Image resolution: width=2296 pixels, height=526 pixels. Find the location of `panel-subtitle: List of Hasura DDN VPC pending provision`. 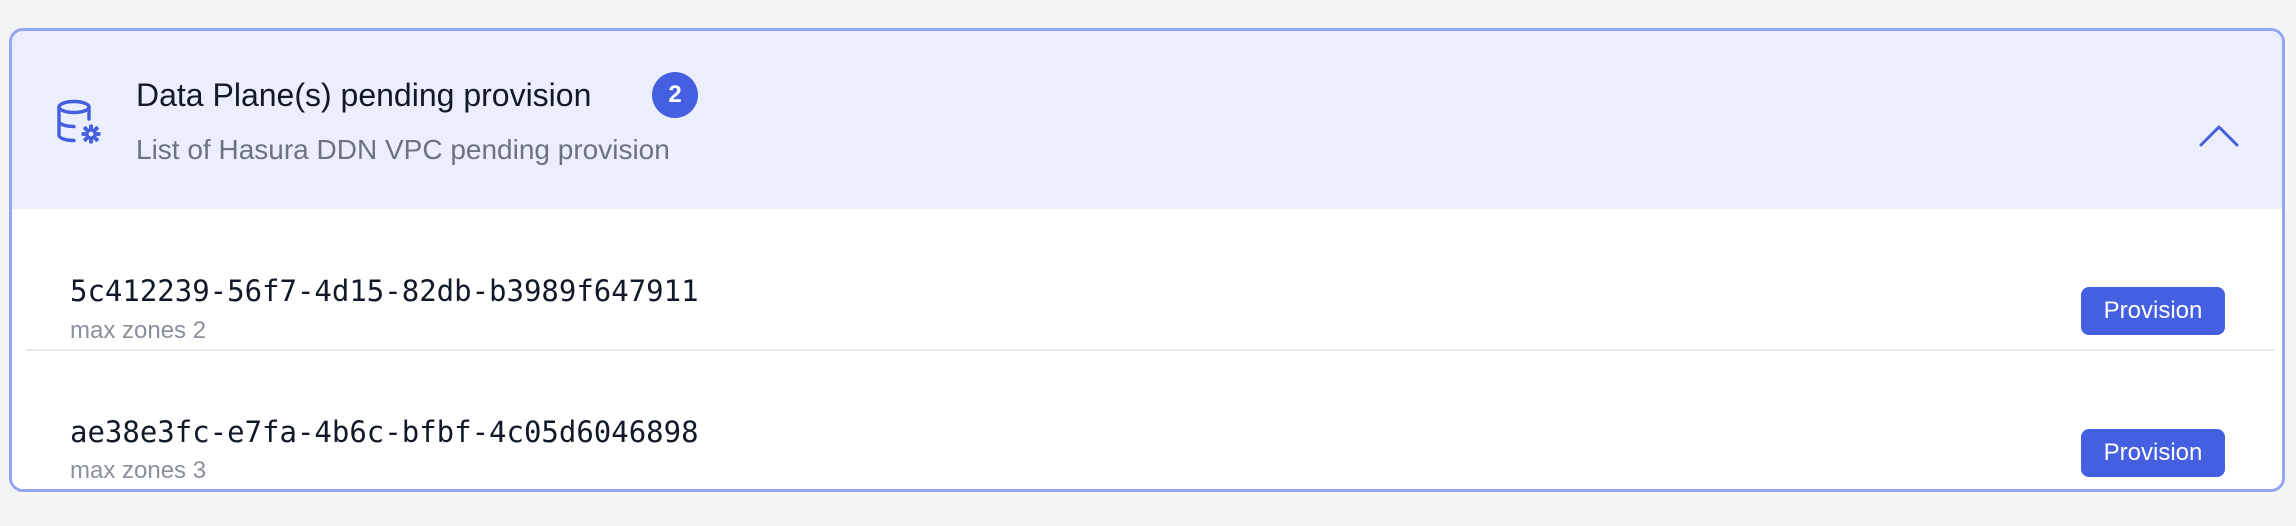

panel-subtitle: List of Hasura DDN VPC pending provision is located at coordinates (403, 149).